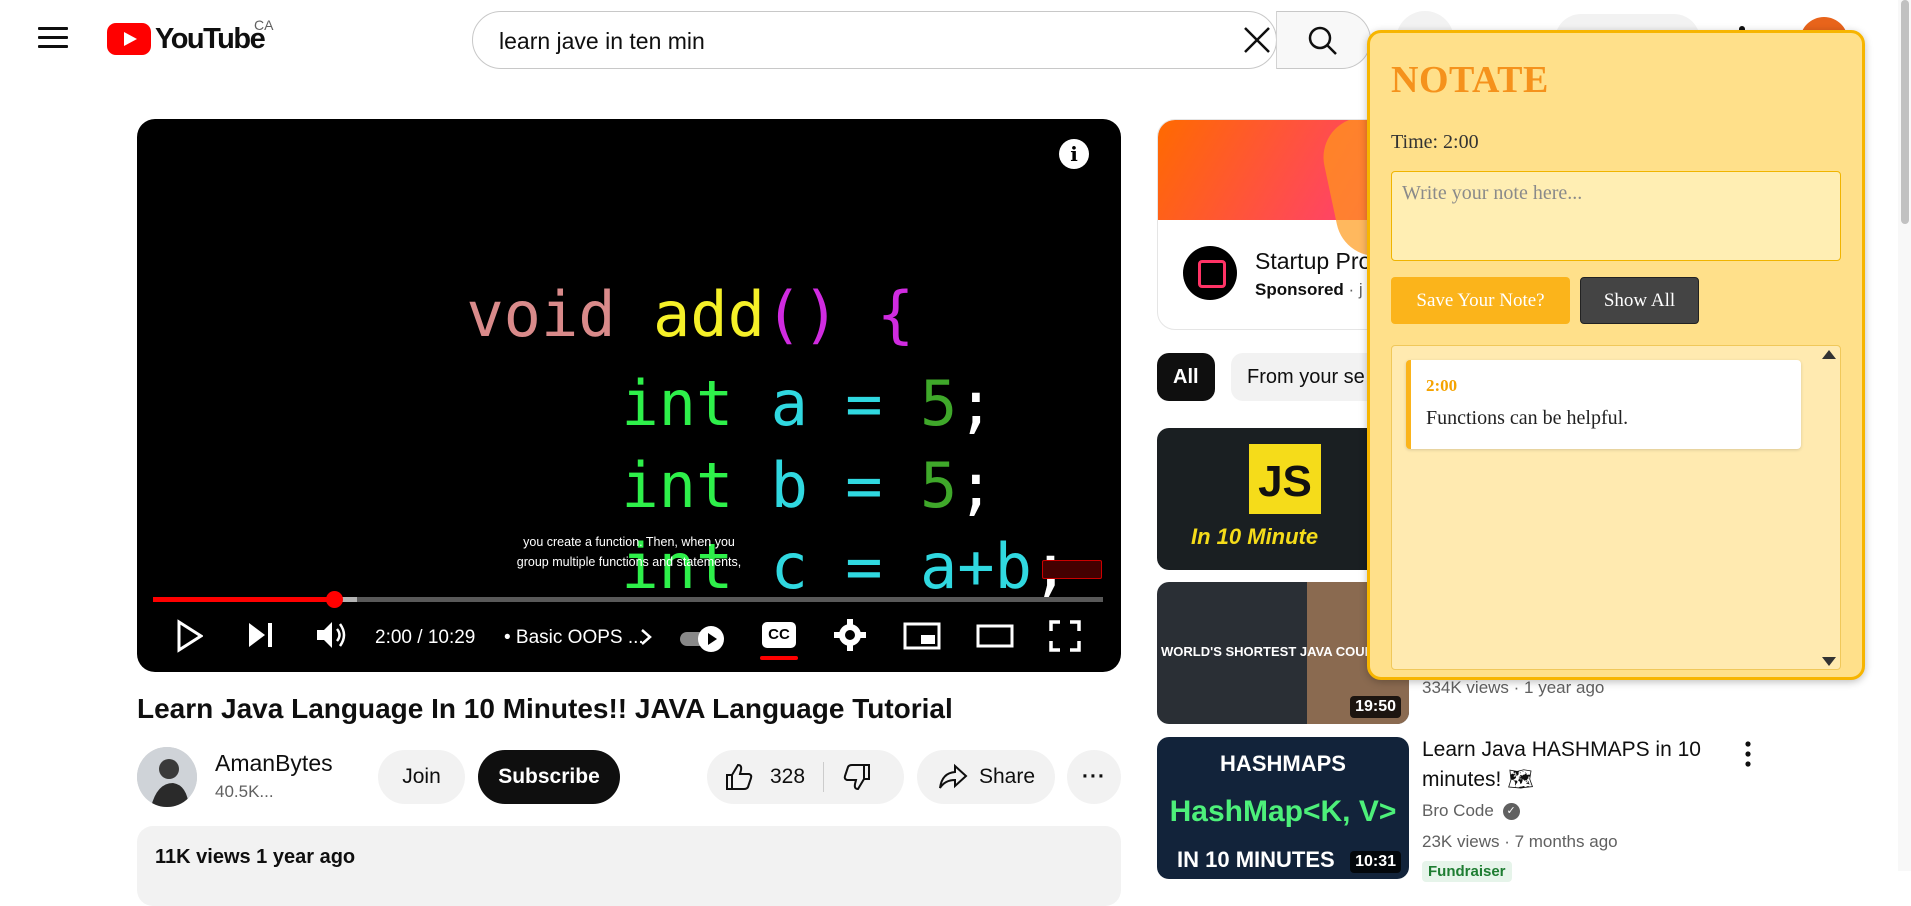 The width and height of the screenshot is (1911, 906). Describe the element at coordinates (824, 777) in the screenshot. I see `like-divider` at that location.